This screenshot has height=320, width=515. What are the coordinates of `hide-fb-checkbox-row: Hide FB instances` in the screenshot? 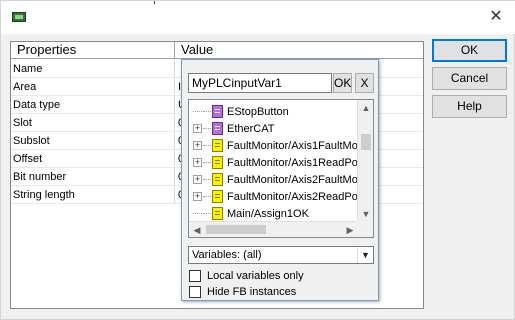 It's located at (242, 292).